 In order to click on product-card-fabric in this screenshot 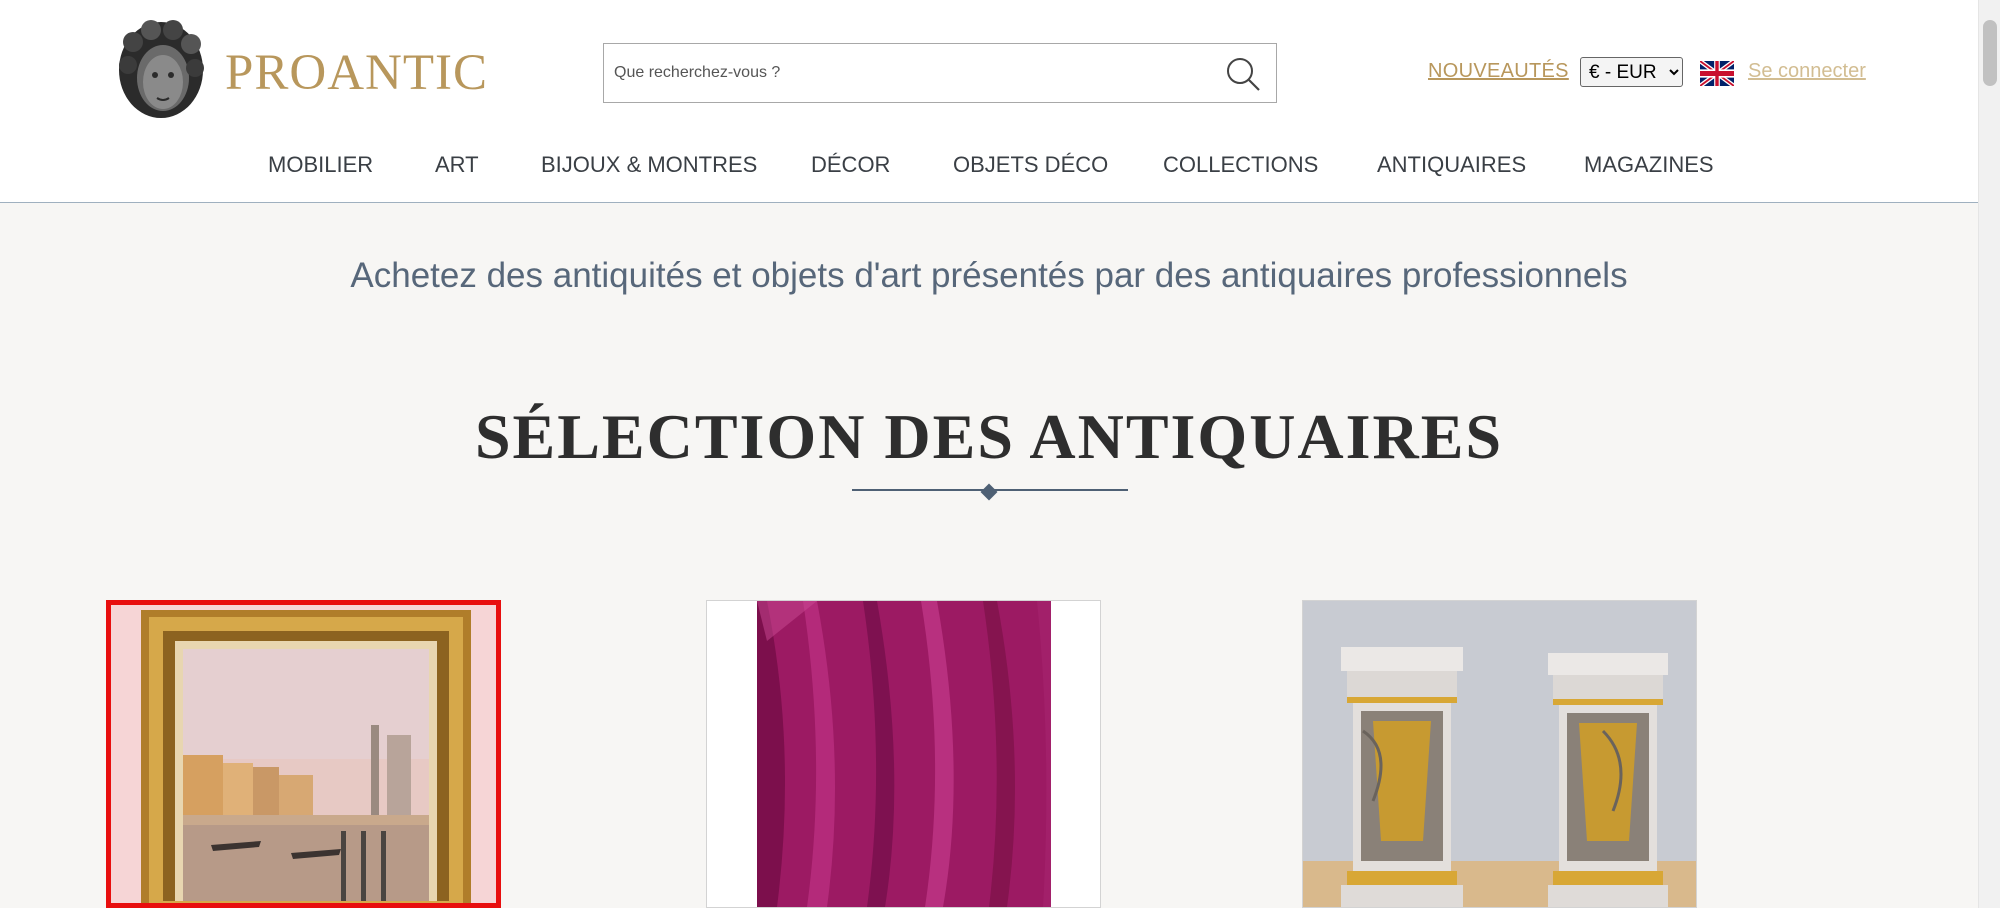, I will do `click(903, 754)`.